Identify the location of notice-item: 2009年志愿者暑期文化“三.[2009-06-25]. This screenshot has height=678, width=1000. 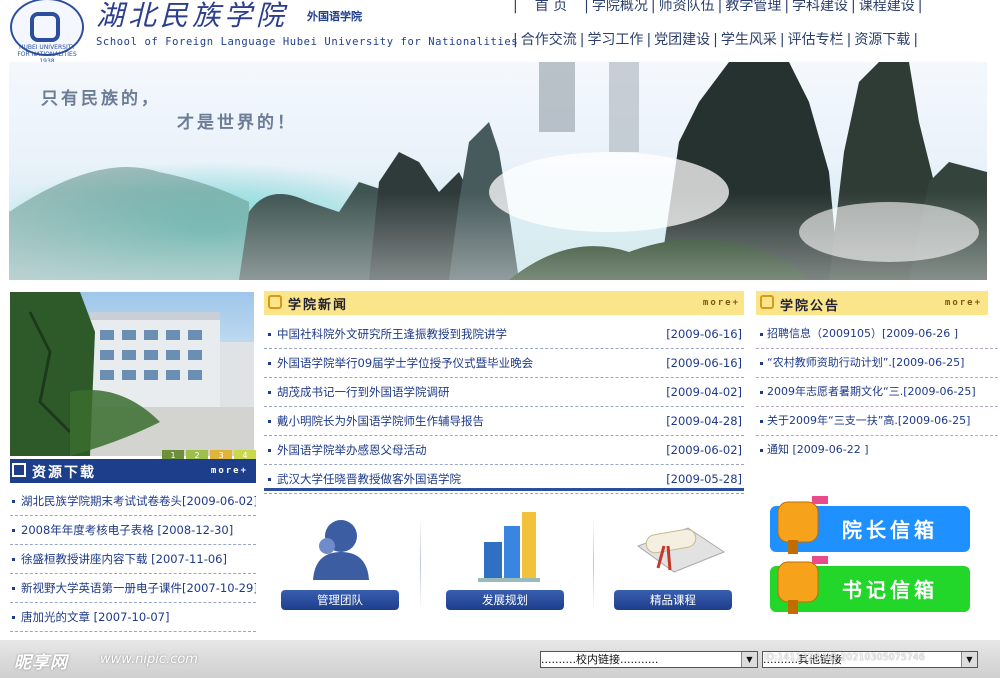
(877, 392).